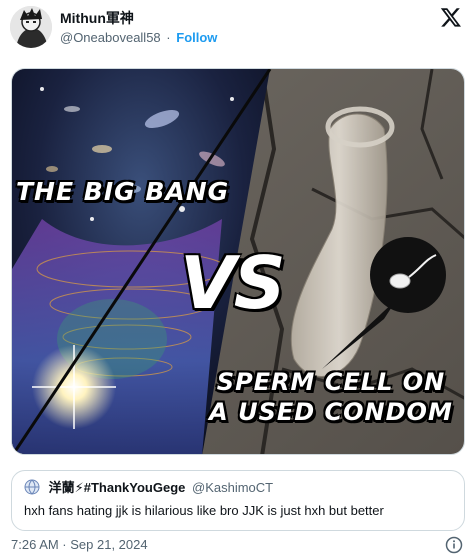  Describe the element at coordinates (237, 27) in the screenshot. I see `tweet-header: Mithun軍神 @Oneaboveall58 · Follow` at that location.